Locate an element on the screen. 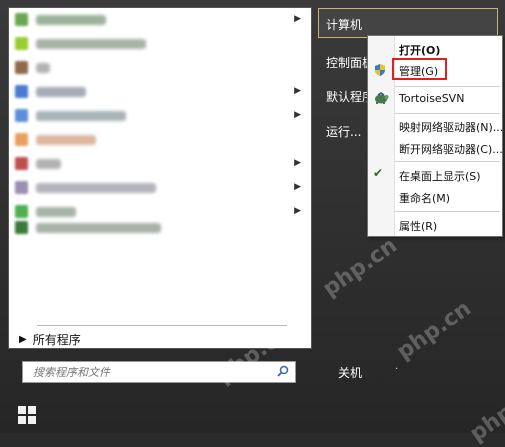 The width and height of the screenshot is (505, 447). computer-link: 计算机 is located at coordinates (344, 24).